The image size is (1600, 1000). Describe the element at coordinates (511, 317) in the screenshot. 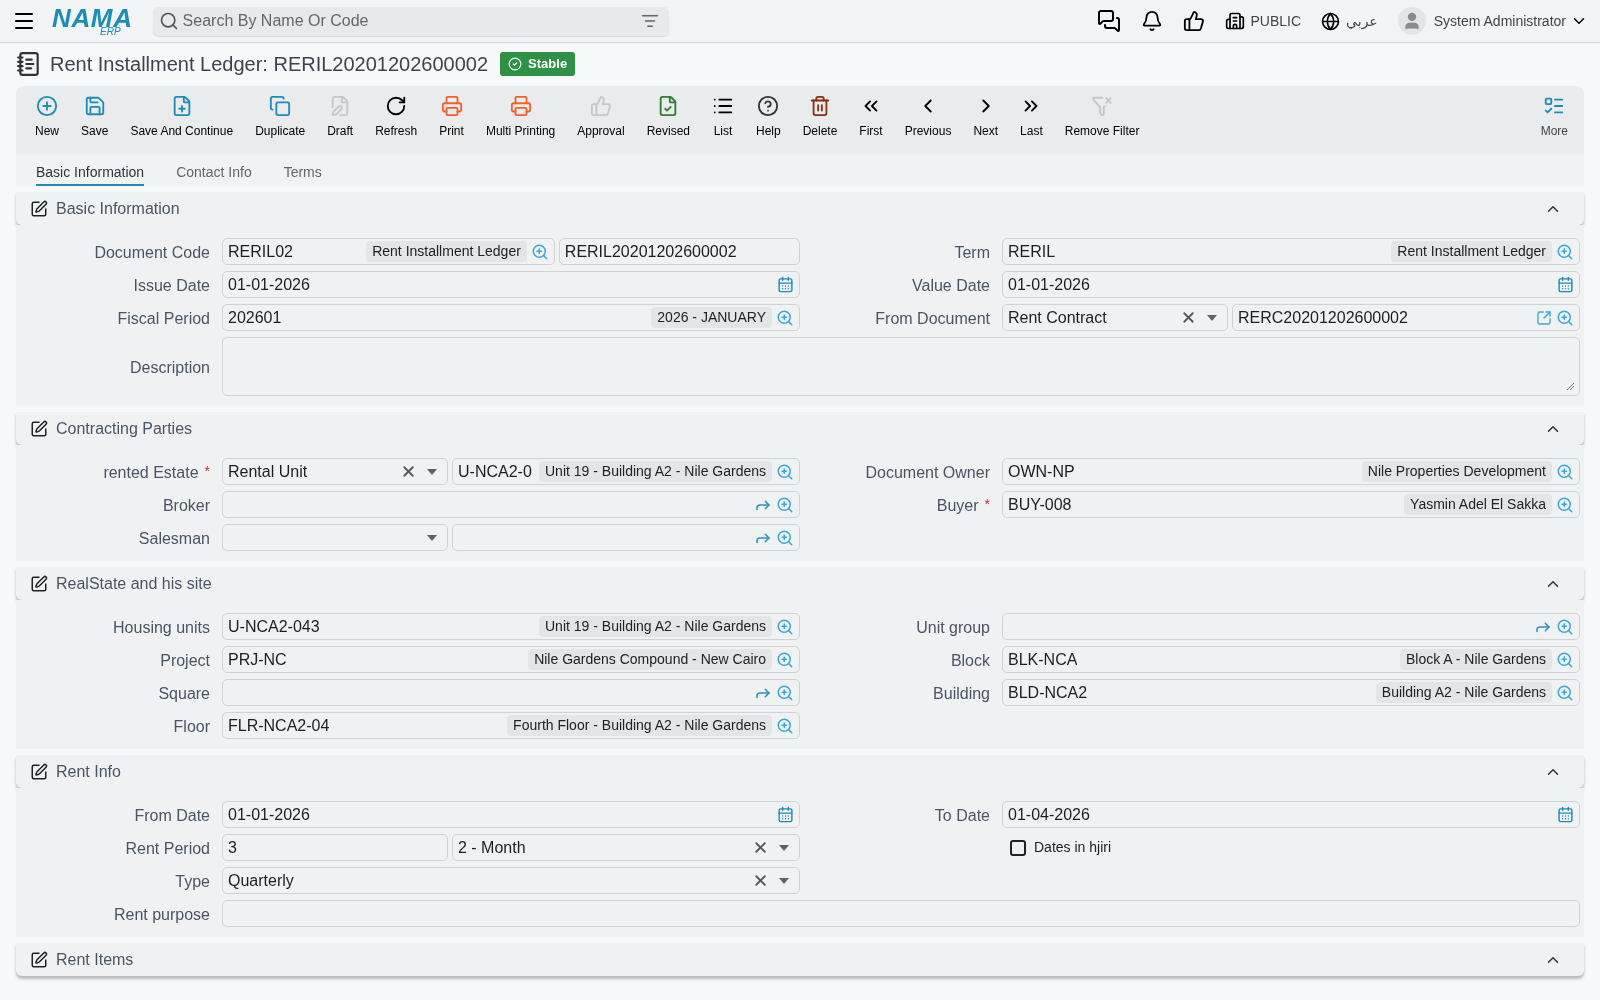

I see `lookup-field: 202601 2026 - JANUARY` at that location.